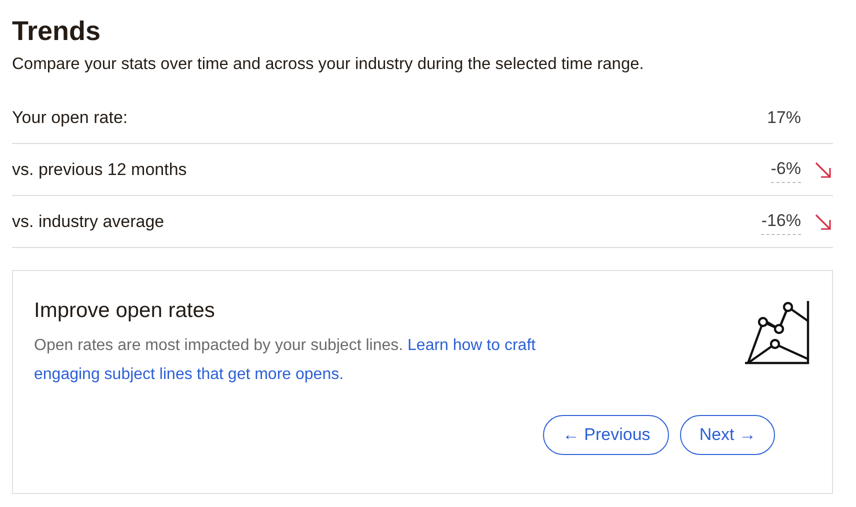 Image resolution: width=856 pixels, height=507 pixels. I want to click on stat-value: -16%, so click(781, 221).